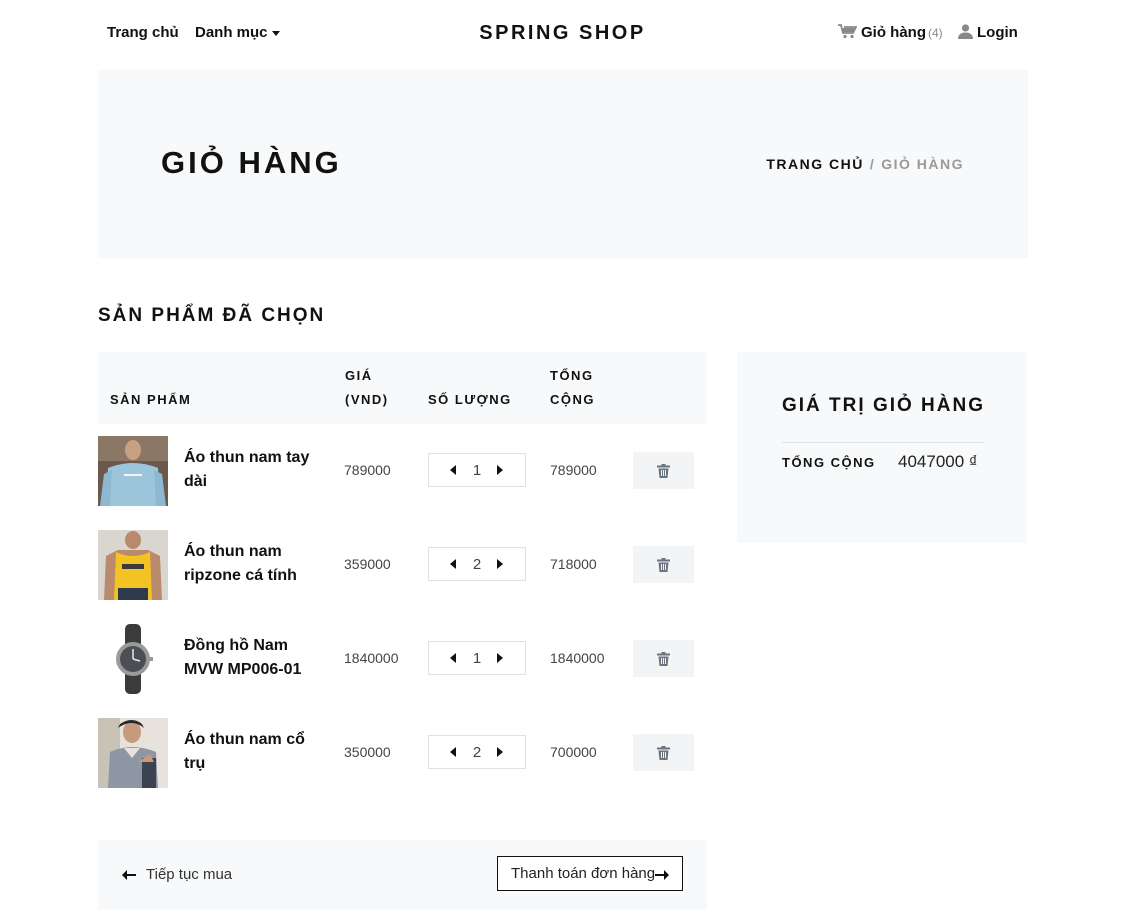  I want to click on product-image-wrist-watch, so click(133, 659).